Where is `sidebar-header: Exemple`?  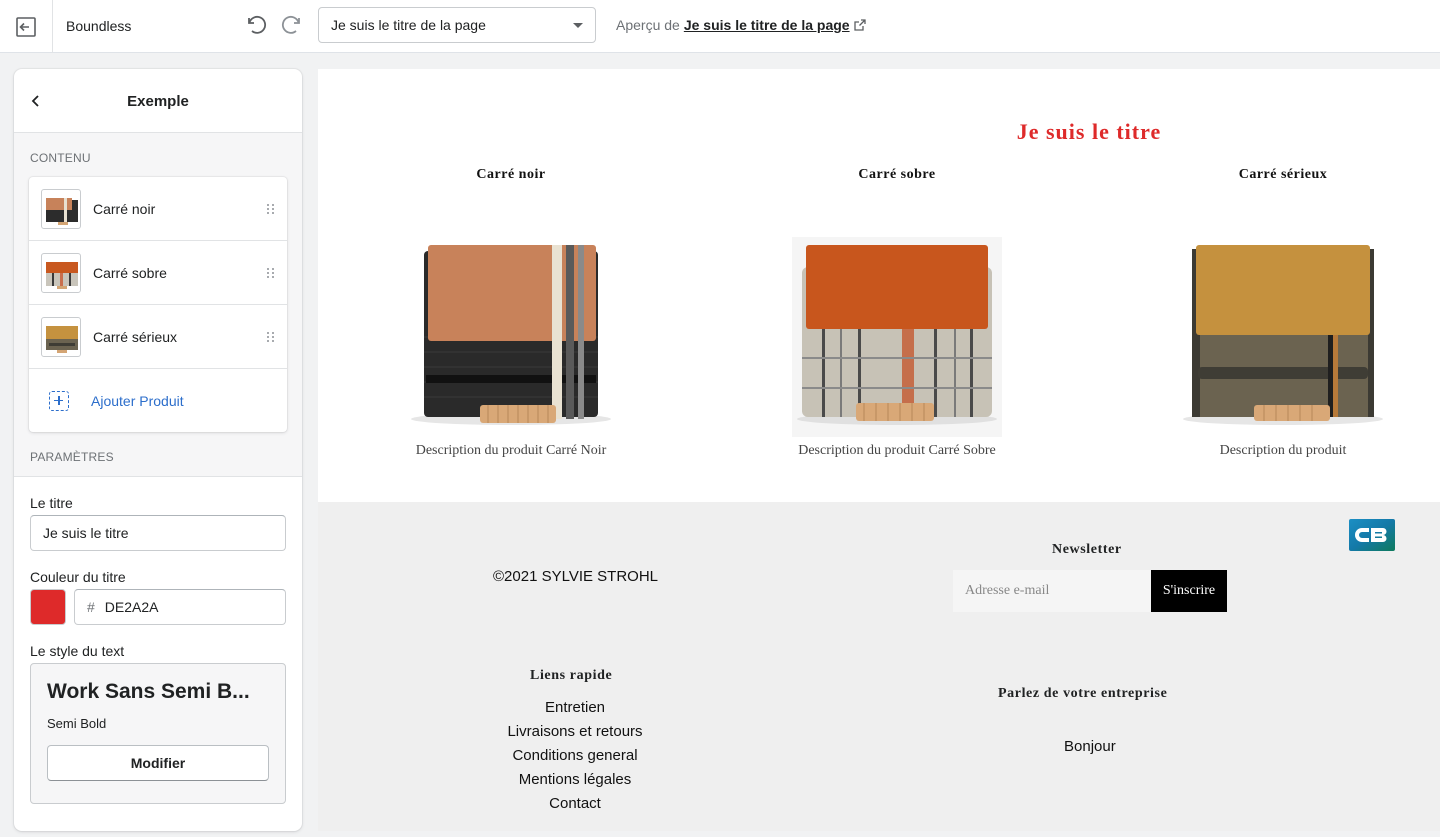 sidebar-header: Exemple is located at coordinates (158, 101).